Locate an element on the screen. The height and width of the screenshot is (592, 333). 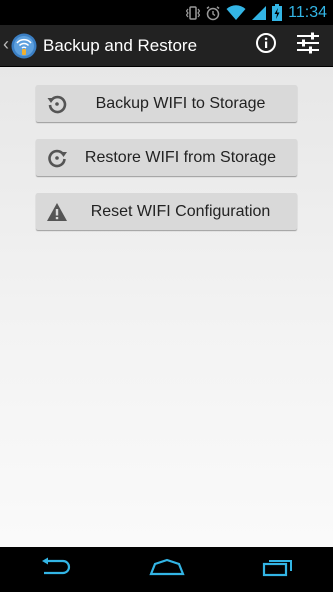
nav-back-button is located at coordinates (56, 570).